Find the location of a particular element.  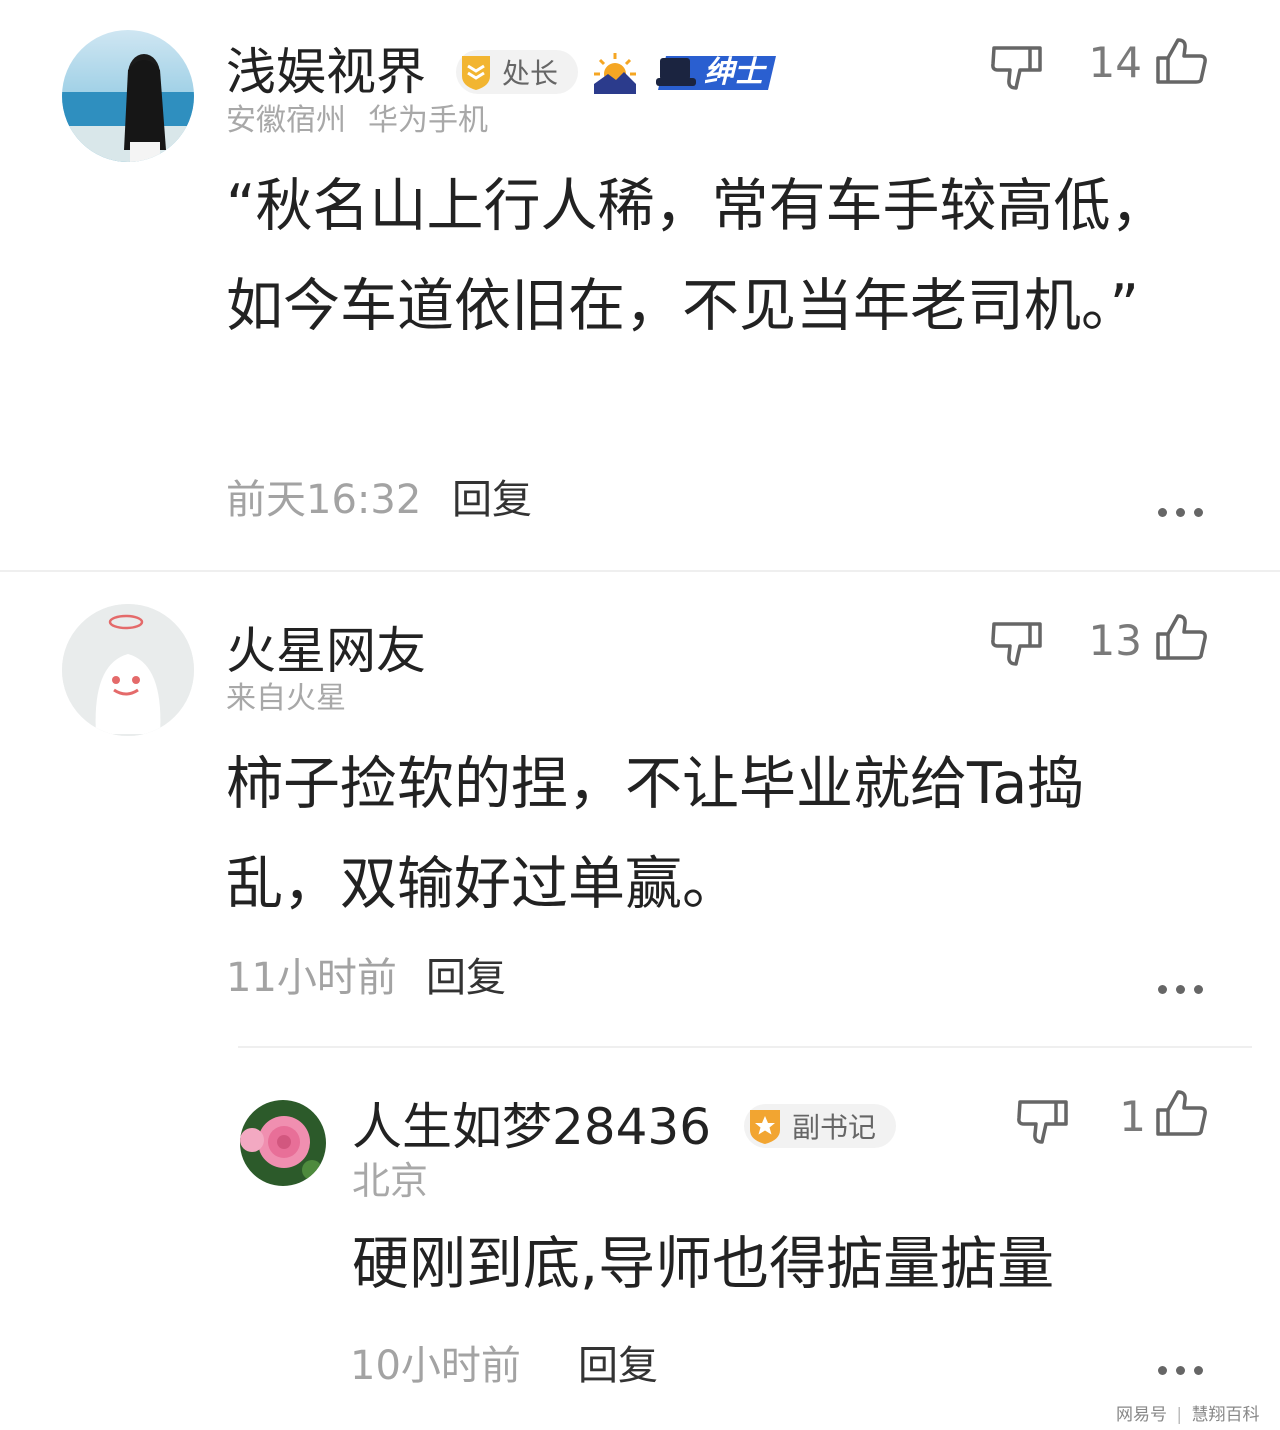

rank-badge: 副书记 is located at coordinates (820, 1126).